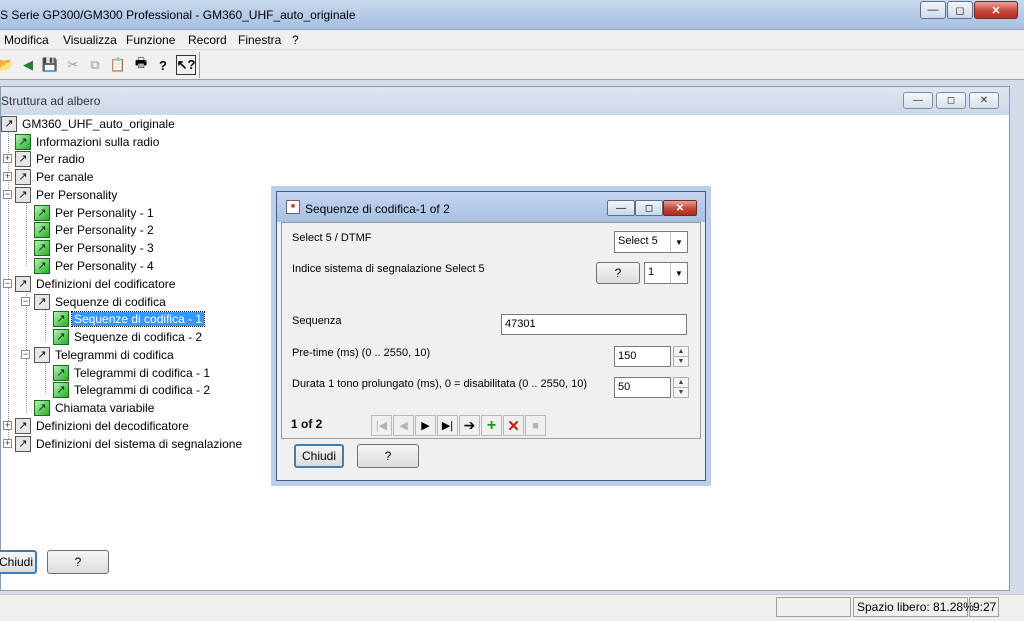 The height and width of the screenshot is (621, 1024). What do you see at coordinates (90, 40) in the screenshot?
I see `menu-visualizza: Visualizza` at bounding box center [90, 40].